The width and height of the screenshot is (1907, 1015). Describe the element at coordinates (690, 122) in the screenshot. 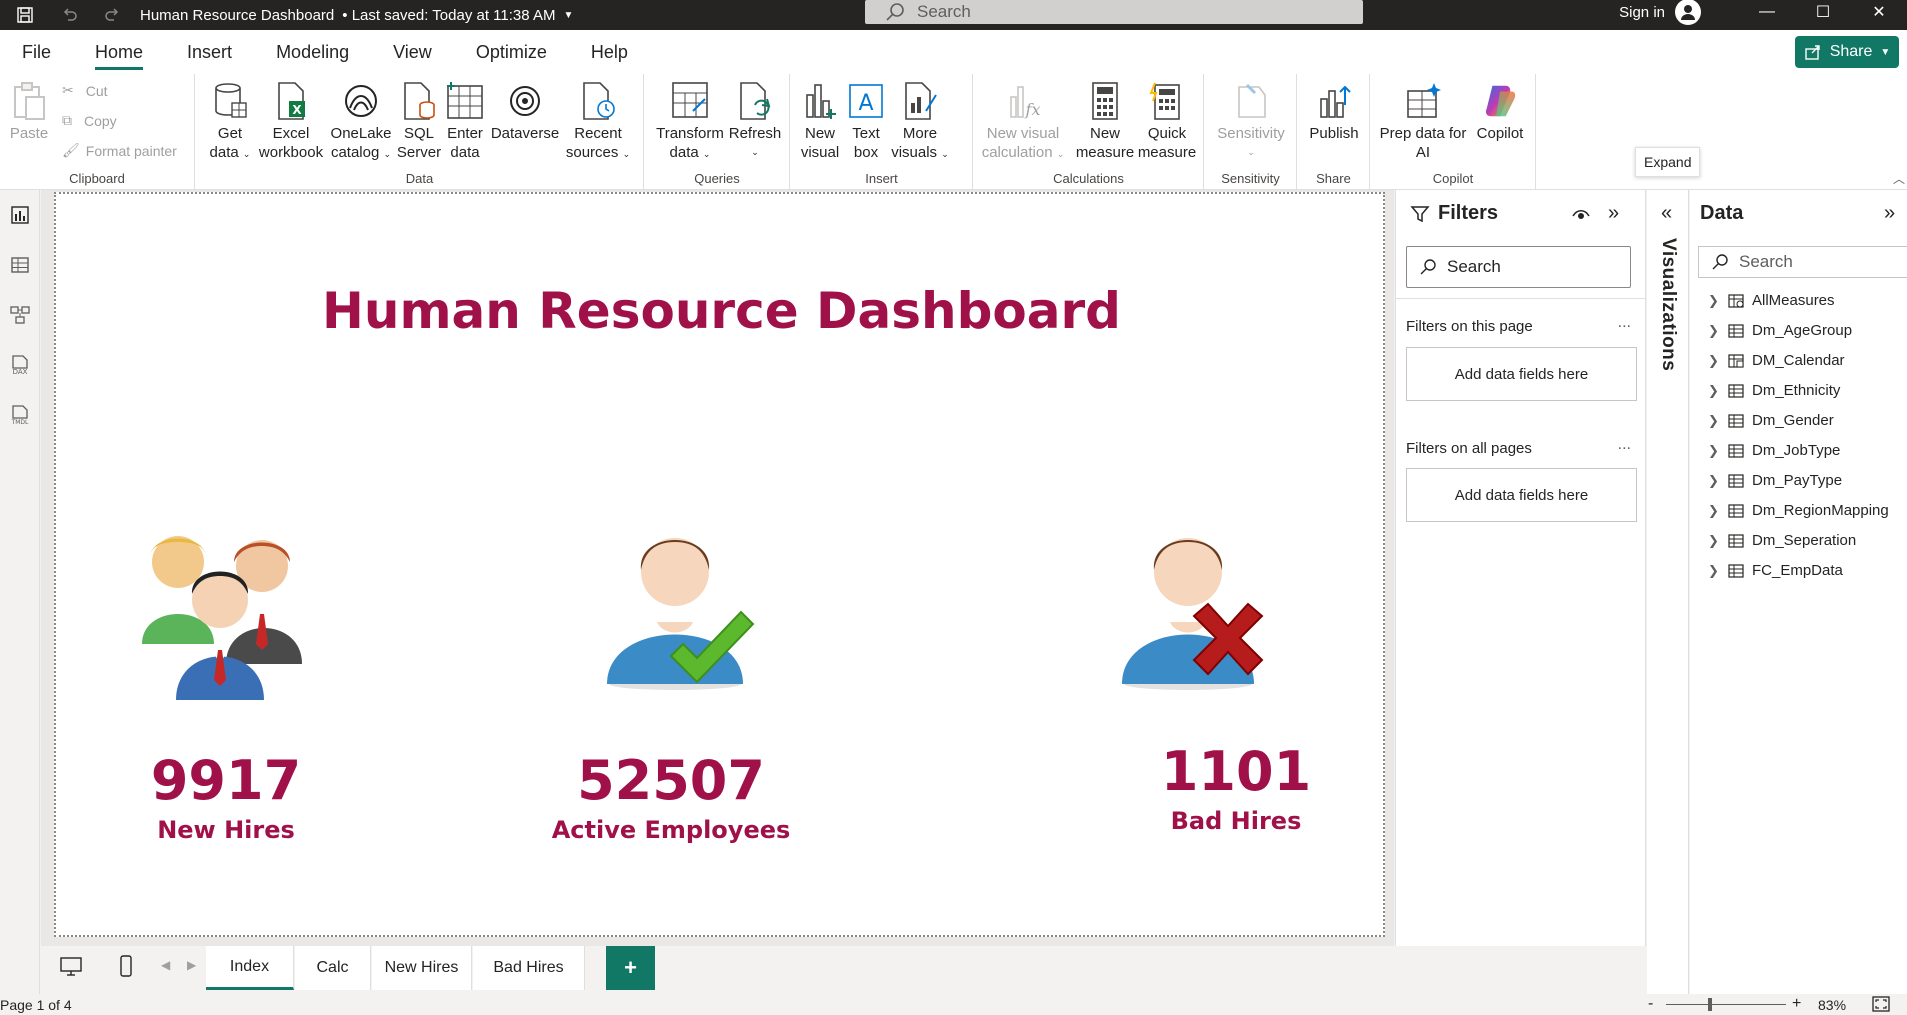

I see `transform-data-button: Transform data ⌄` at that location.